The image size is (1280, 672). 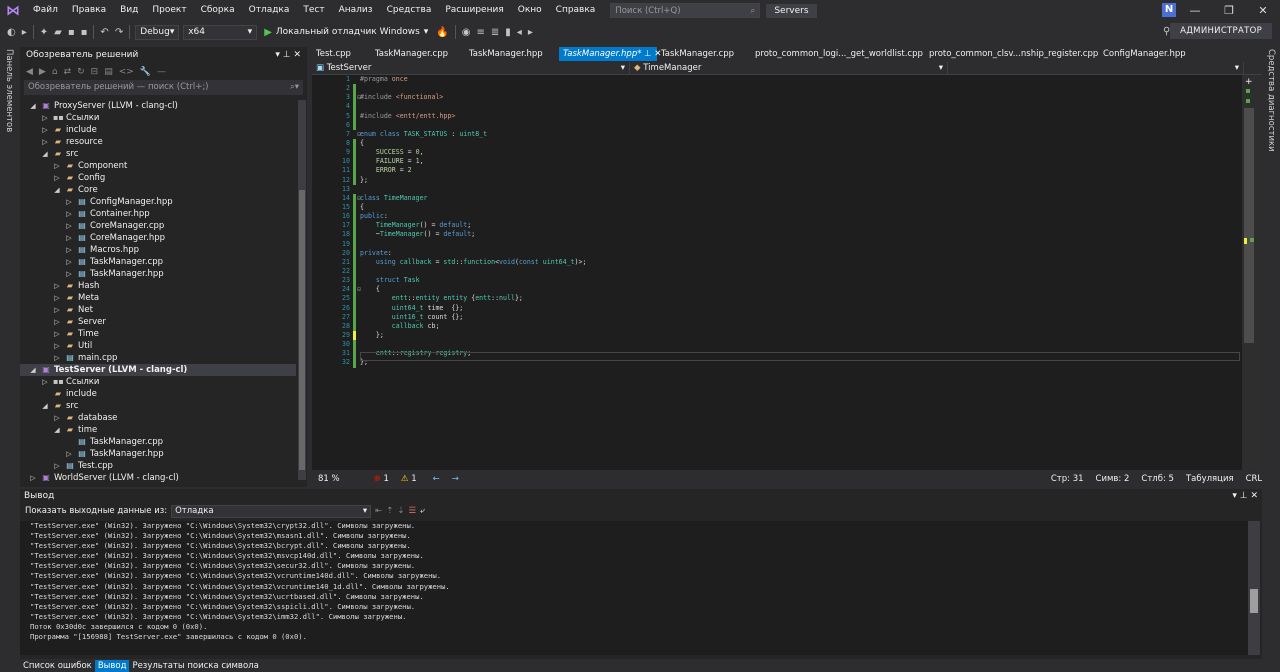 I want to click on menu-project: Проект, so click(x=169, y=10).